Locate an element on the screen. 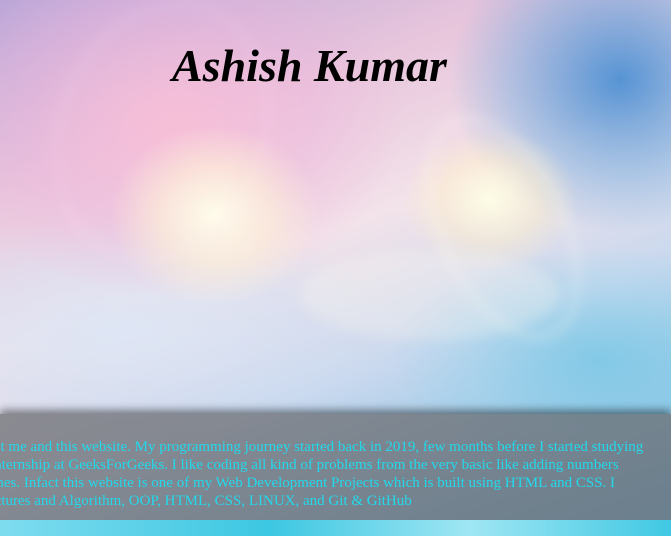  bottom-glow-strip is located at coordinates (335, 528).